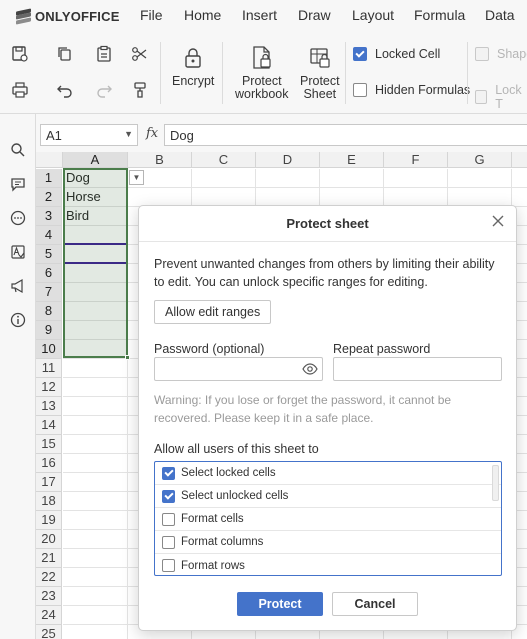 This screenshot has height=639, width=527. Describe the element at coordinates (49, 160) in the screenshot. I see `select-all-corner` at that location.